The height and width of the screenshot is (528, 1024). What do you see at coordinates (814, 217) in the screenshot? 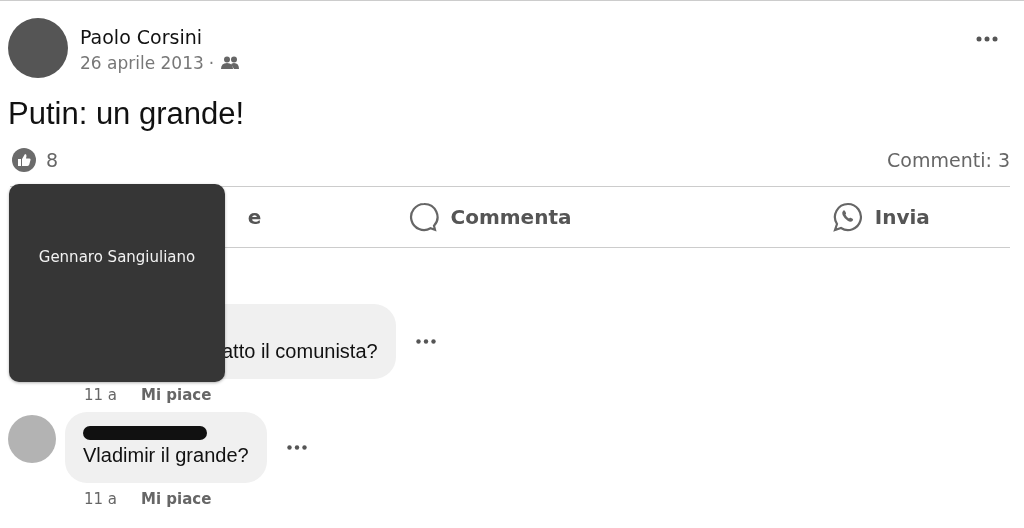
I see `send-button: Invia` at bounding box center [814, 217].